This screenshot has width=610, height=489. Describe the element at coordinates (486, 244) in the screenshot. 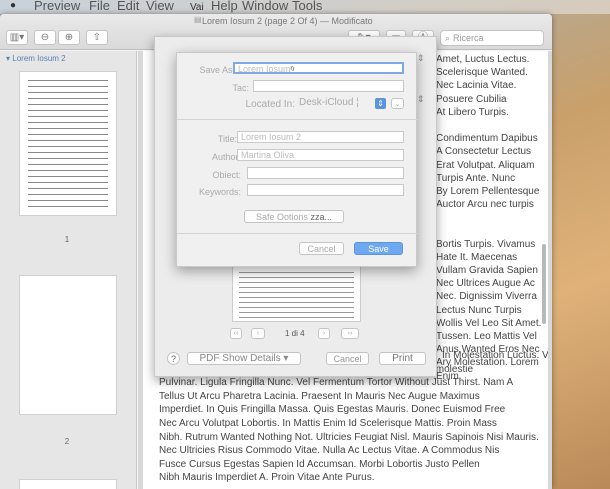

I see `text-line: Bortis Turpis. Vivamus` at that location.